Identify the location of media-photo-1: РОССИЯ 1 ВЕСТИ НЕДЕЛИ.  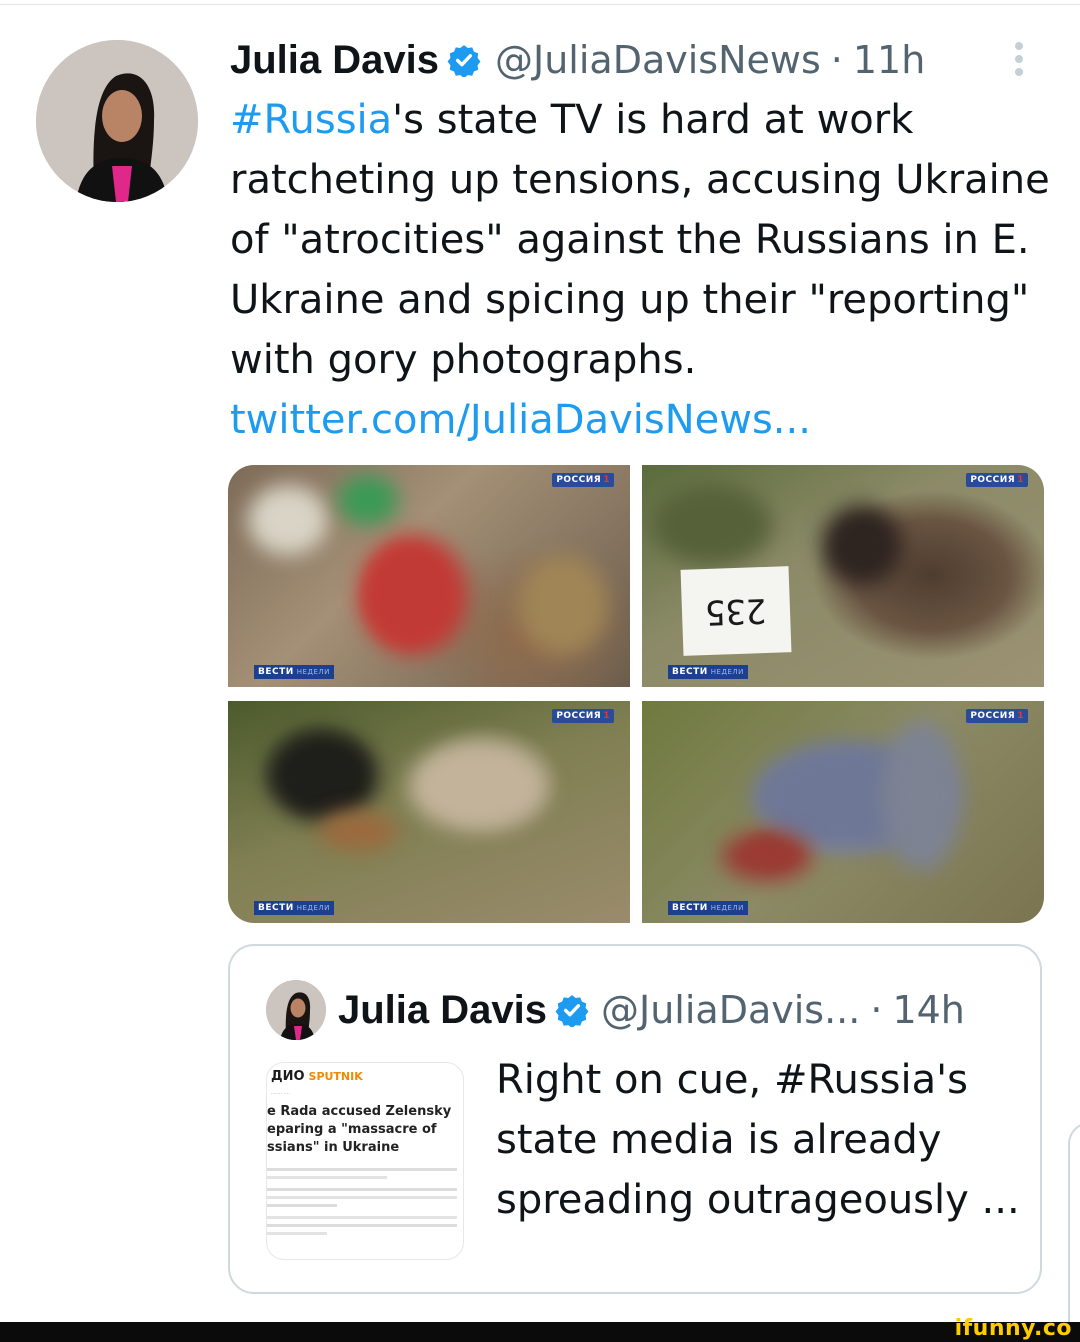
(429, 576).